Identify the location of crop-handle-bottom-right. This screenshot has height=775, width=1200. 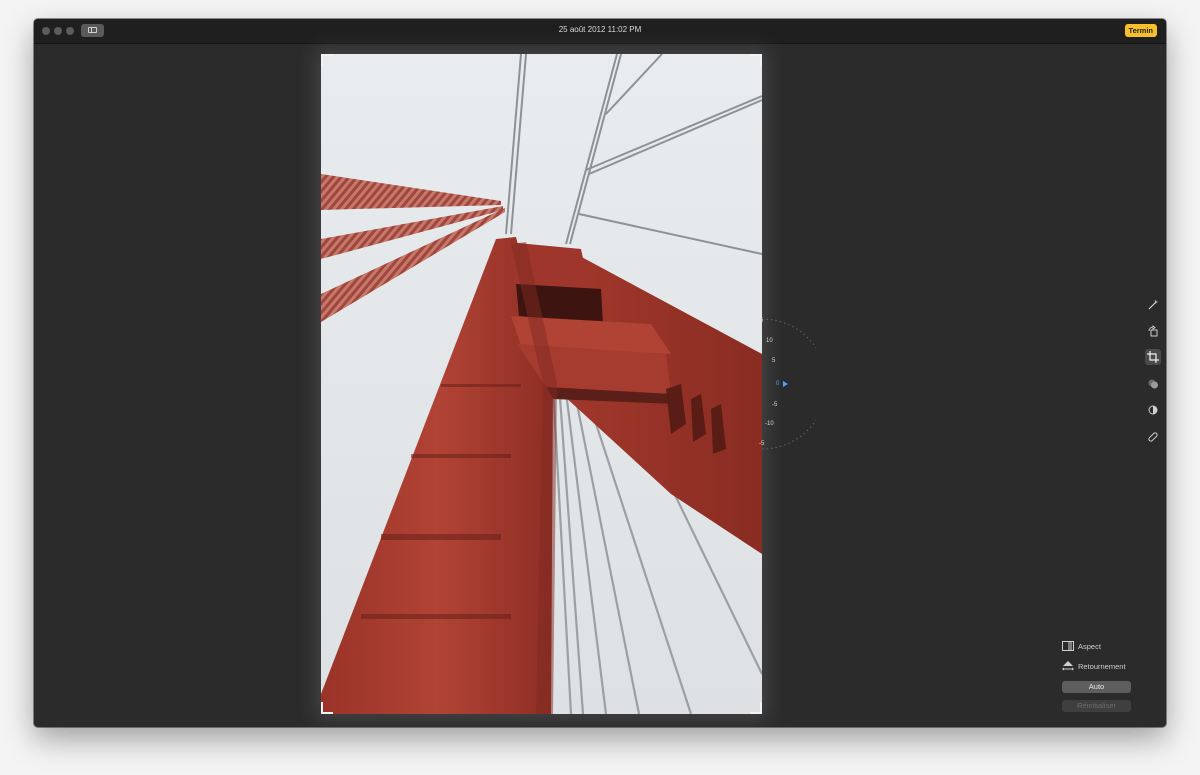
(756, 708).